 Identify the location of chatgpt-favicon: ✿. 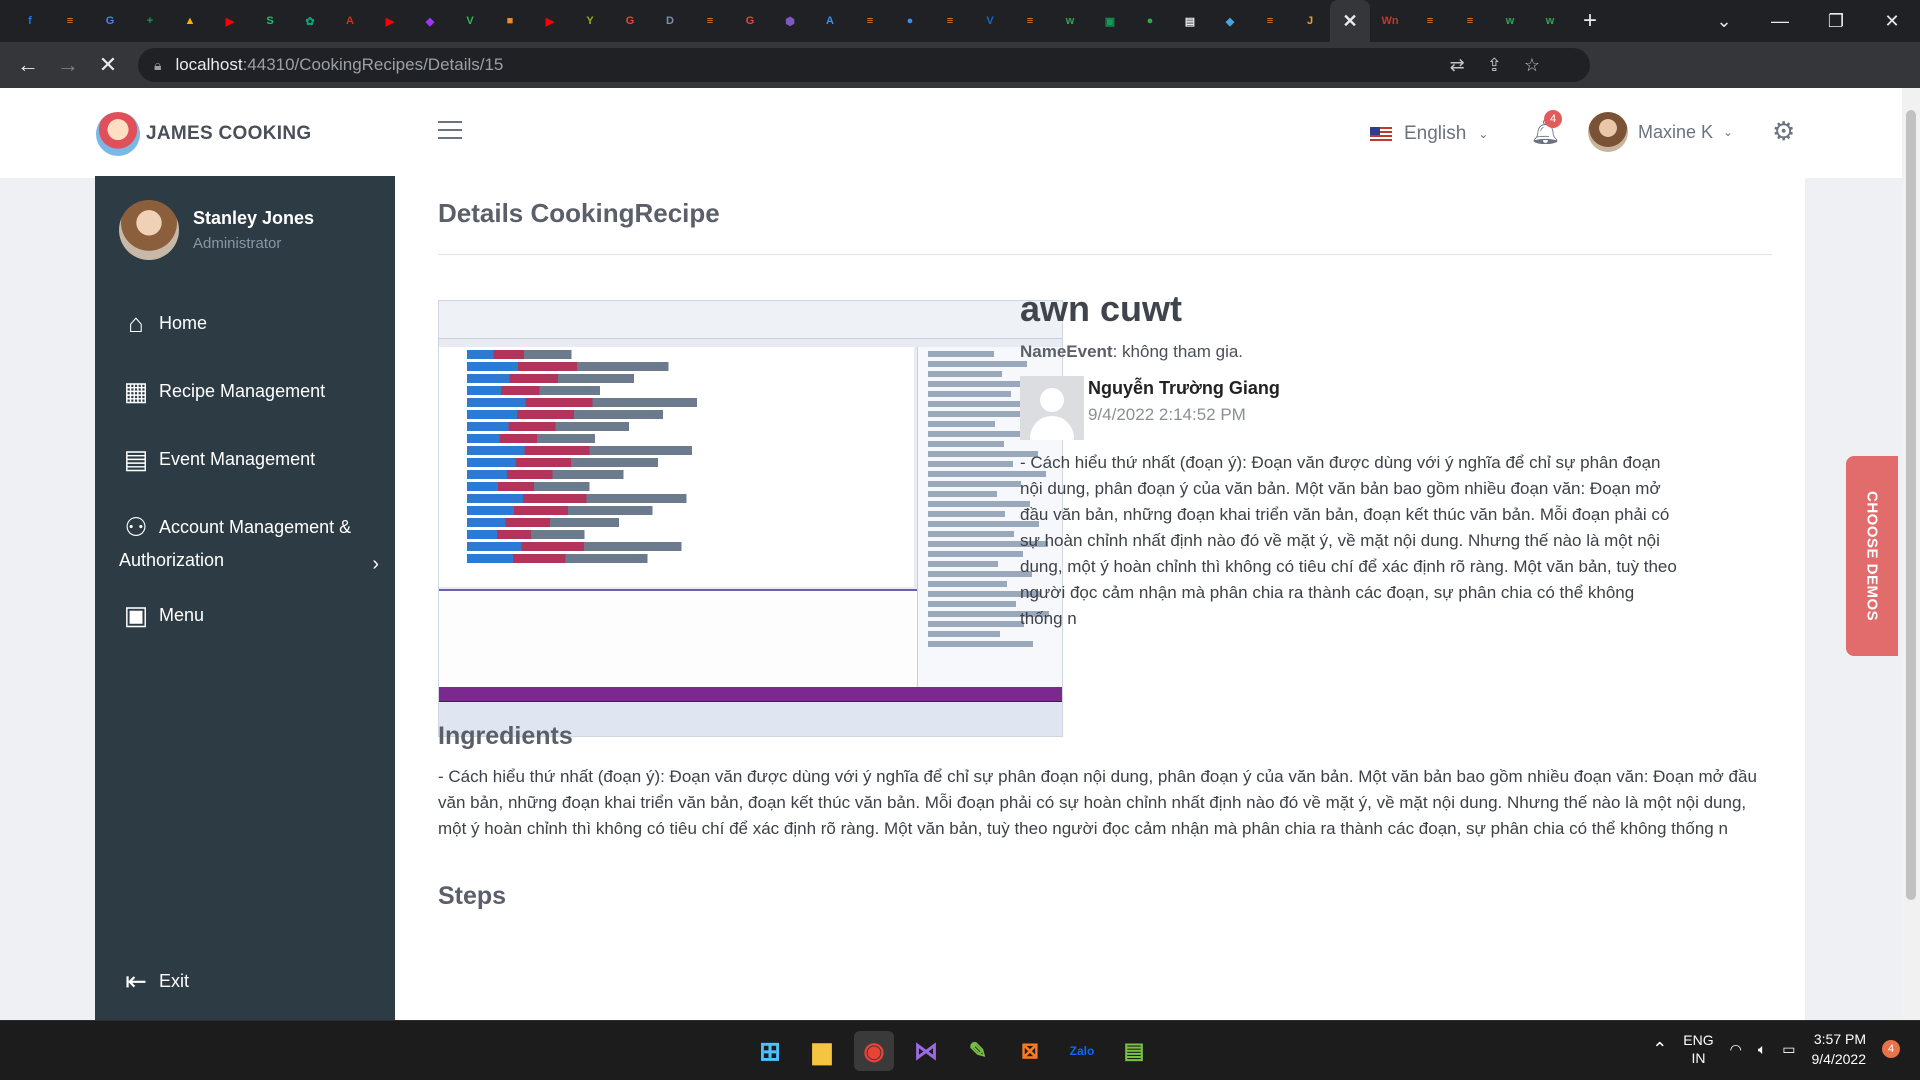
(310, 21).